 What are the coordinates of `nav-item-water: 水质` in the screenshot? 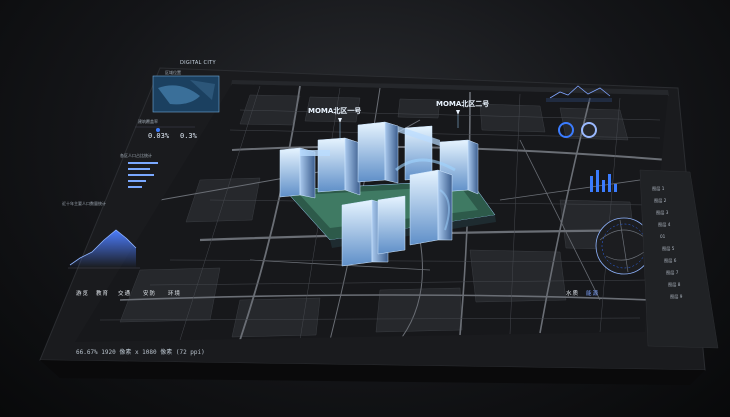 It's located at (572, 293).